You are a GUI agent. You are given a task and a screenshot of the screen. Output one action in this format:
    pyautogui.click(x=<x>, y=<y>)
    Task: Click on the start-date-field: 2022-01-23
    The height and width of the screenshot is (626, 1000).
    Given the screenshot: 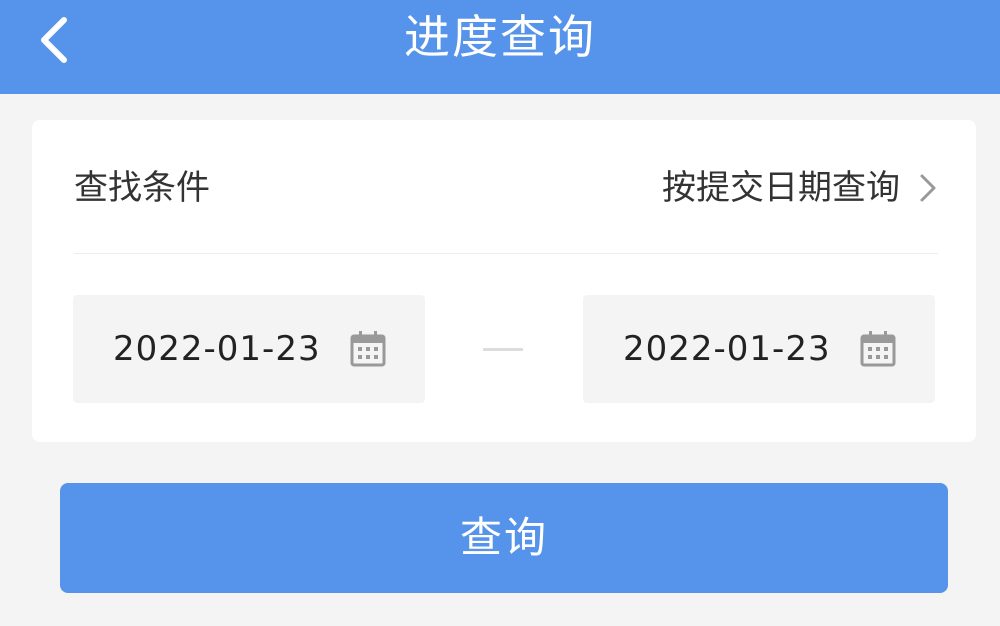 What is the action you would take?
    pyautogui.click(x=249, y=349)
    